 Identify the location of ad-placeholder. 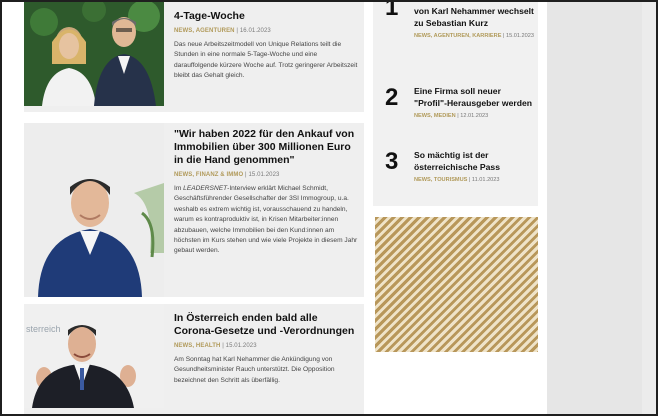
(456, 284).